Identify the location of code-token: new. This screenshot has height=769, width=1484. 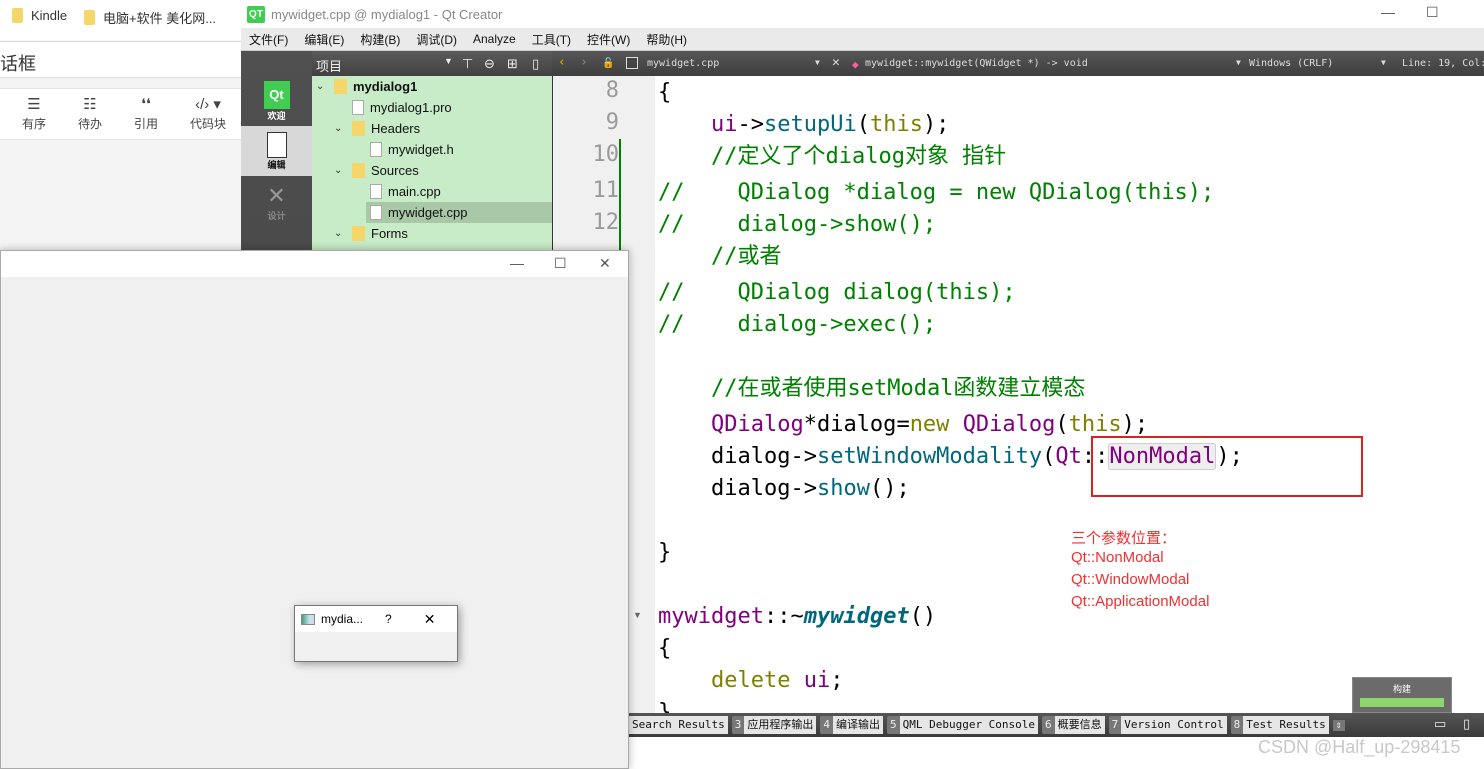
(929, 424).